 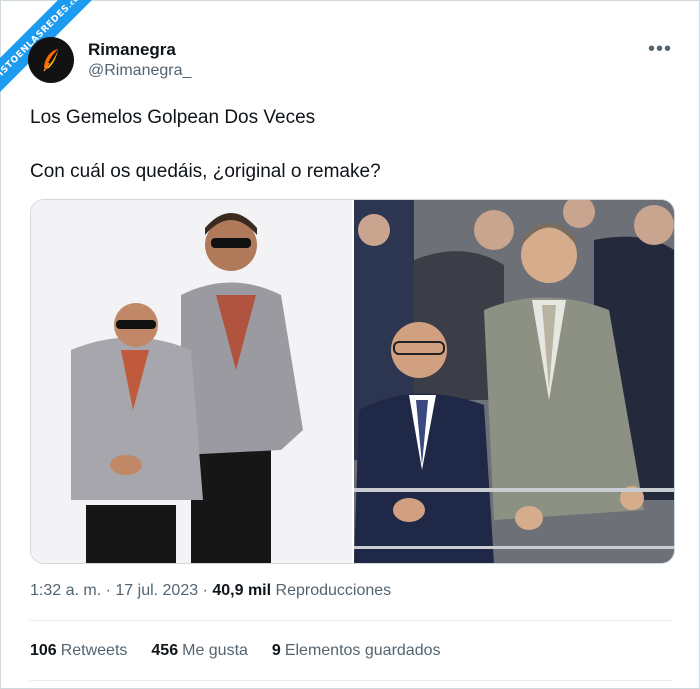 What do you see at coordinates (173, 117) in the screenshot?
I see `tweet-text-line-1: Los Gemelos Golpean Dos Veces` at bounding box center [173, 117].